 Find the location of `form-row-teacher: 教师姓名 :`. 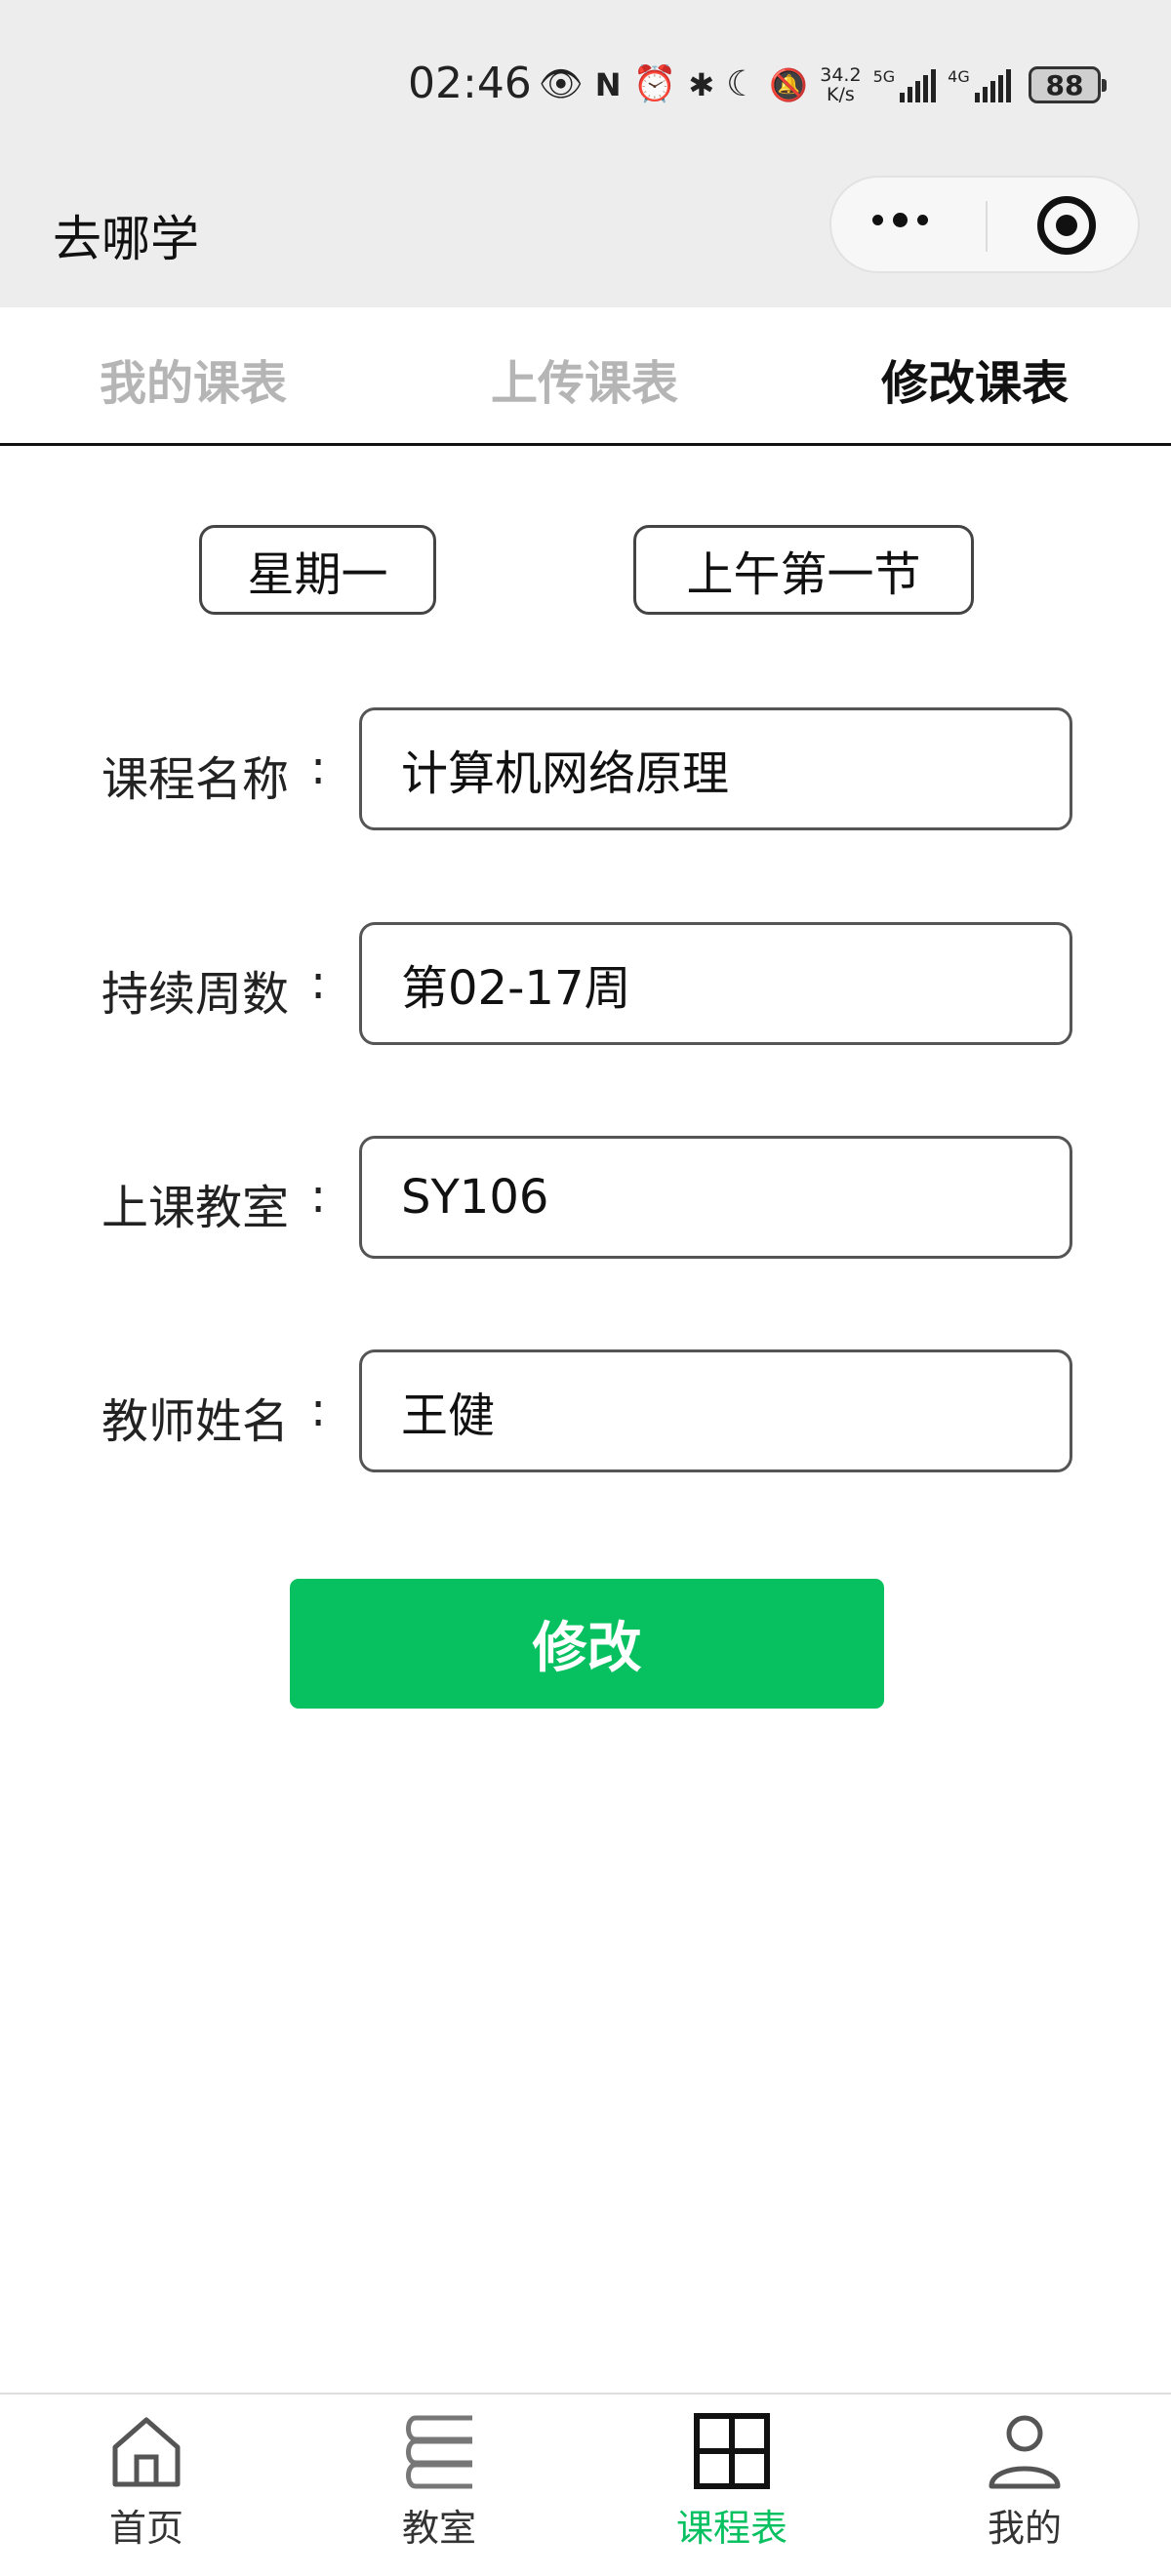

form-row-teacher: 教师姓名 : is located at coordinates (585, 1410).